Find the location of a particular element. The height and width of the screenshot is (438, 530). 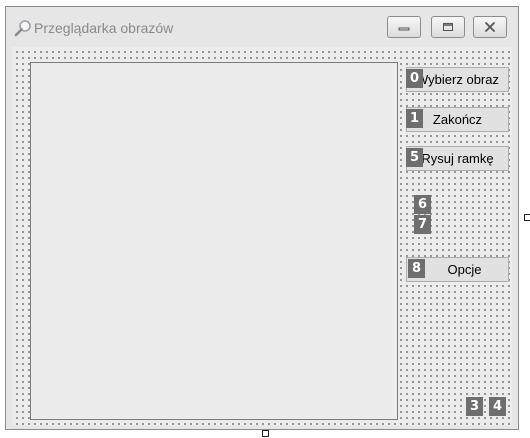

tab-order-badge: 7 is located at coordinates (422, 224).